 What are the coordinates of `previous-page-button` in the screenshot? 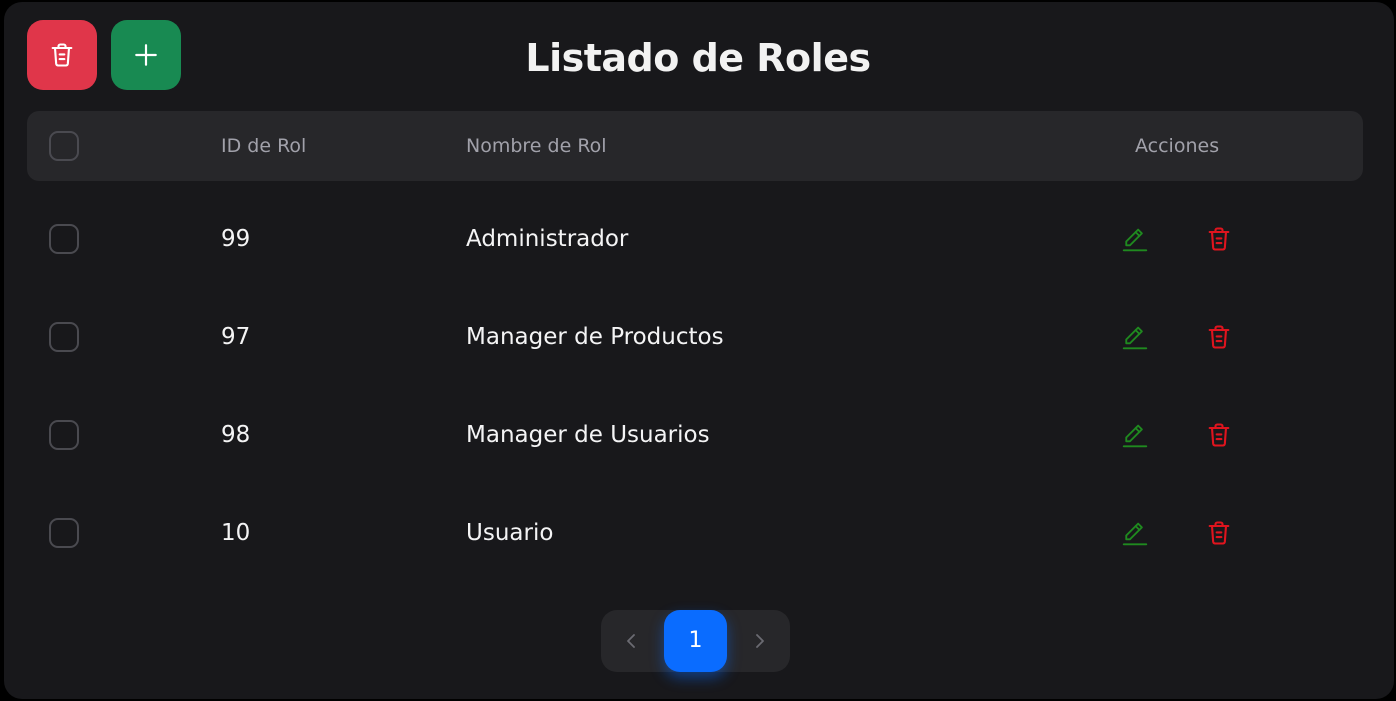 It's located at (632, 641).